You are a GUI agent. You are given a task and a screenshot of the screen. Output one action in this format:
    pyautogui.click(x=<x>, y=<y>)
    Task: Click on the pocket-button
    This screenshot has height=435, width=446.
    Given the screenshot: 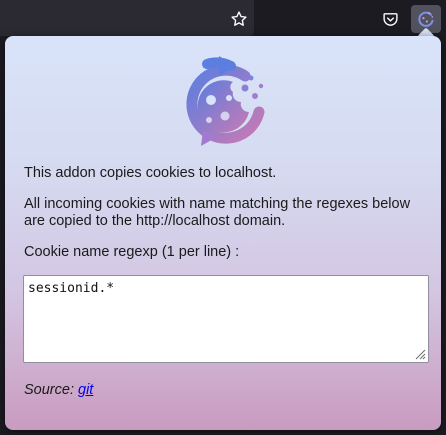 What is the action you would take?
    pyautogui.click(x=390, y=19)
    